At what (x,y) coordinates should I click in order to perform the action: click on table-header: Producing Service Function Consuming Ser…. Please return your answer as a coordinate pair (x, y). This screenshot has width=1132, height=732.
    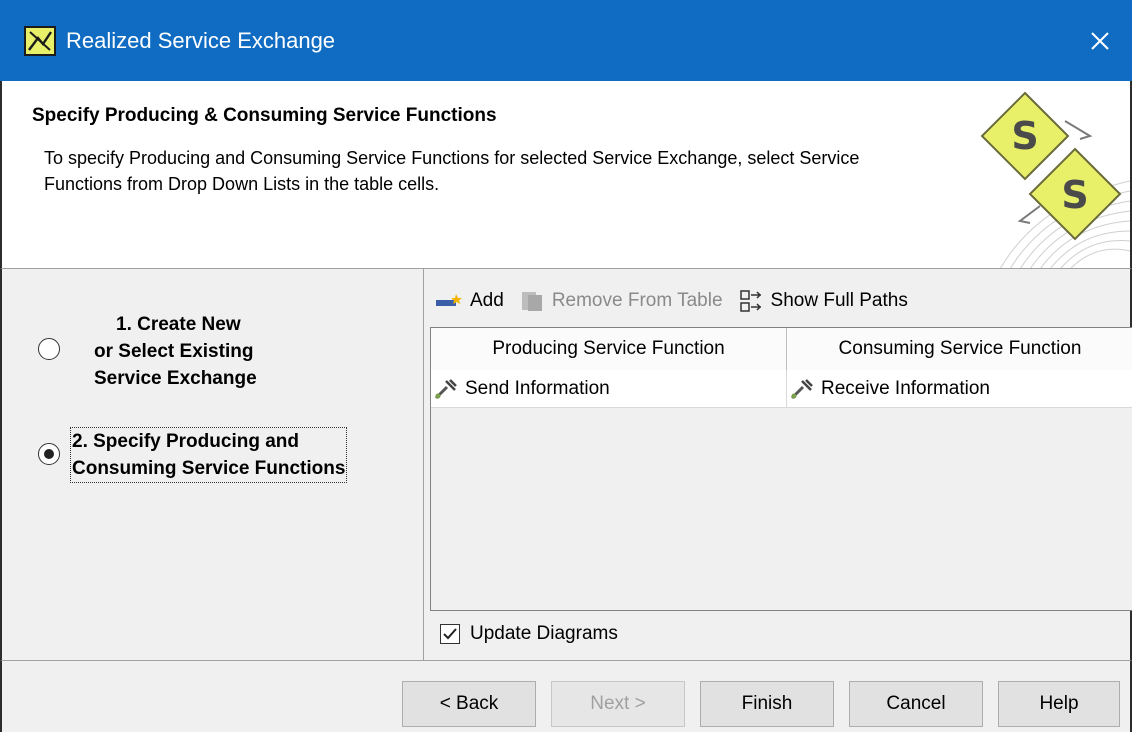
    Looking at the image, I should click on (781, 349).